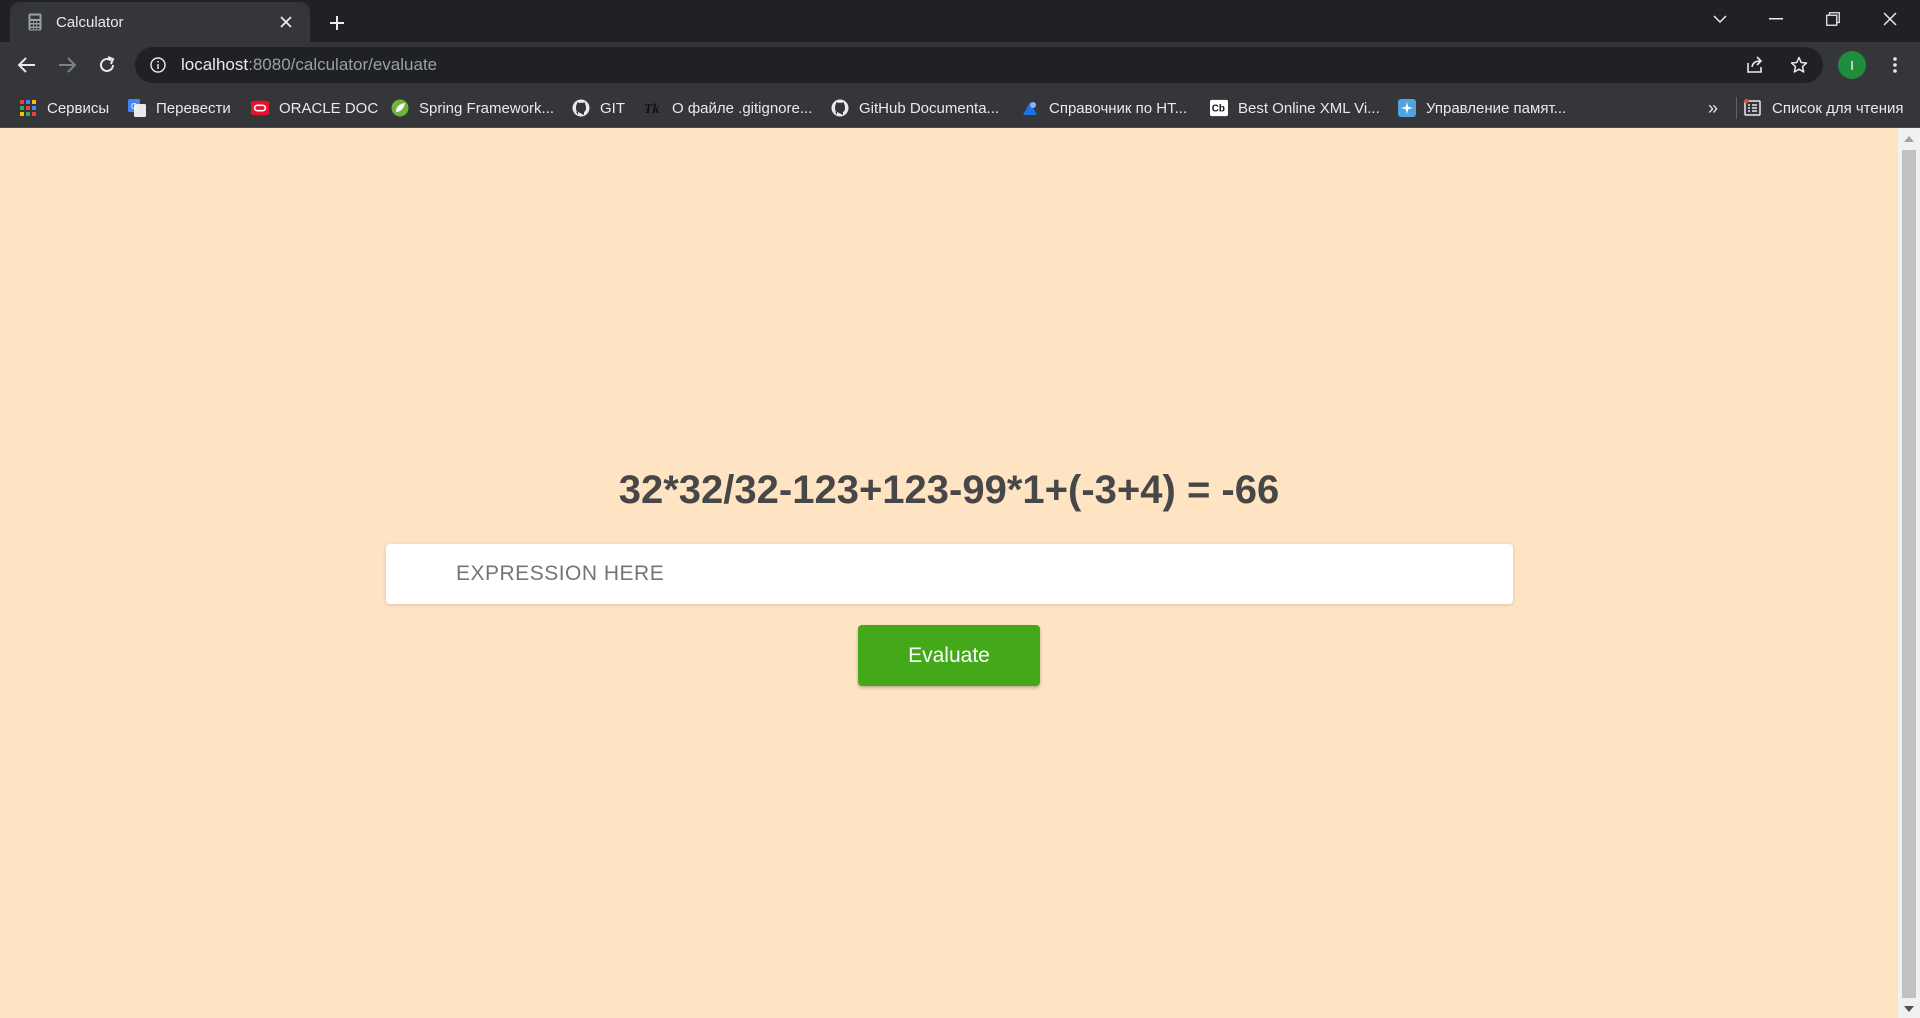 This screenshot has height=1018, width=1920. Describe the element at coordinates (612, 108) in the screenshot. I see `bookmark-label: GIT` at that location.